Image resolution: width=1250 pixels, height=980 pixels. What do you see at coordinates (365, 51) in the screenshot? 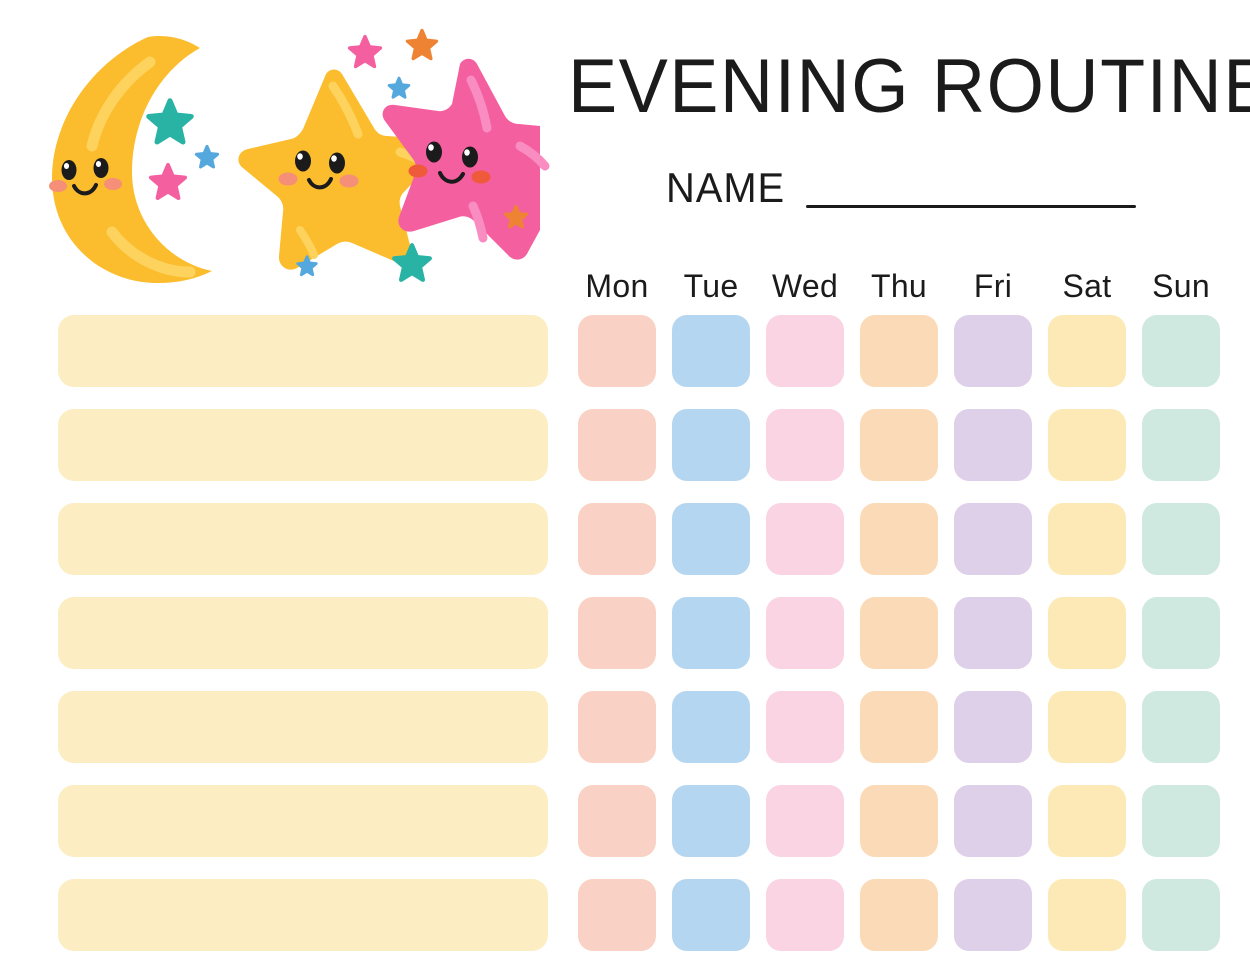
I see `pink-star-top-icon` at bounding box center [365, 51].